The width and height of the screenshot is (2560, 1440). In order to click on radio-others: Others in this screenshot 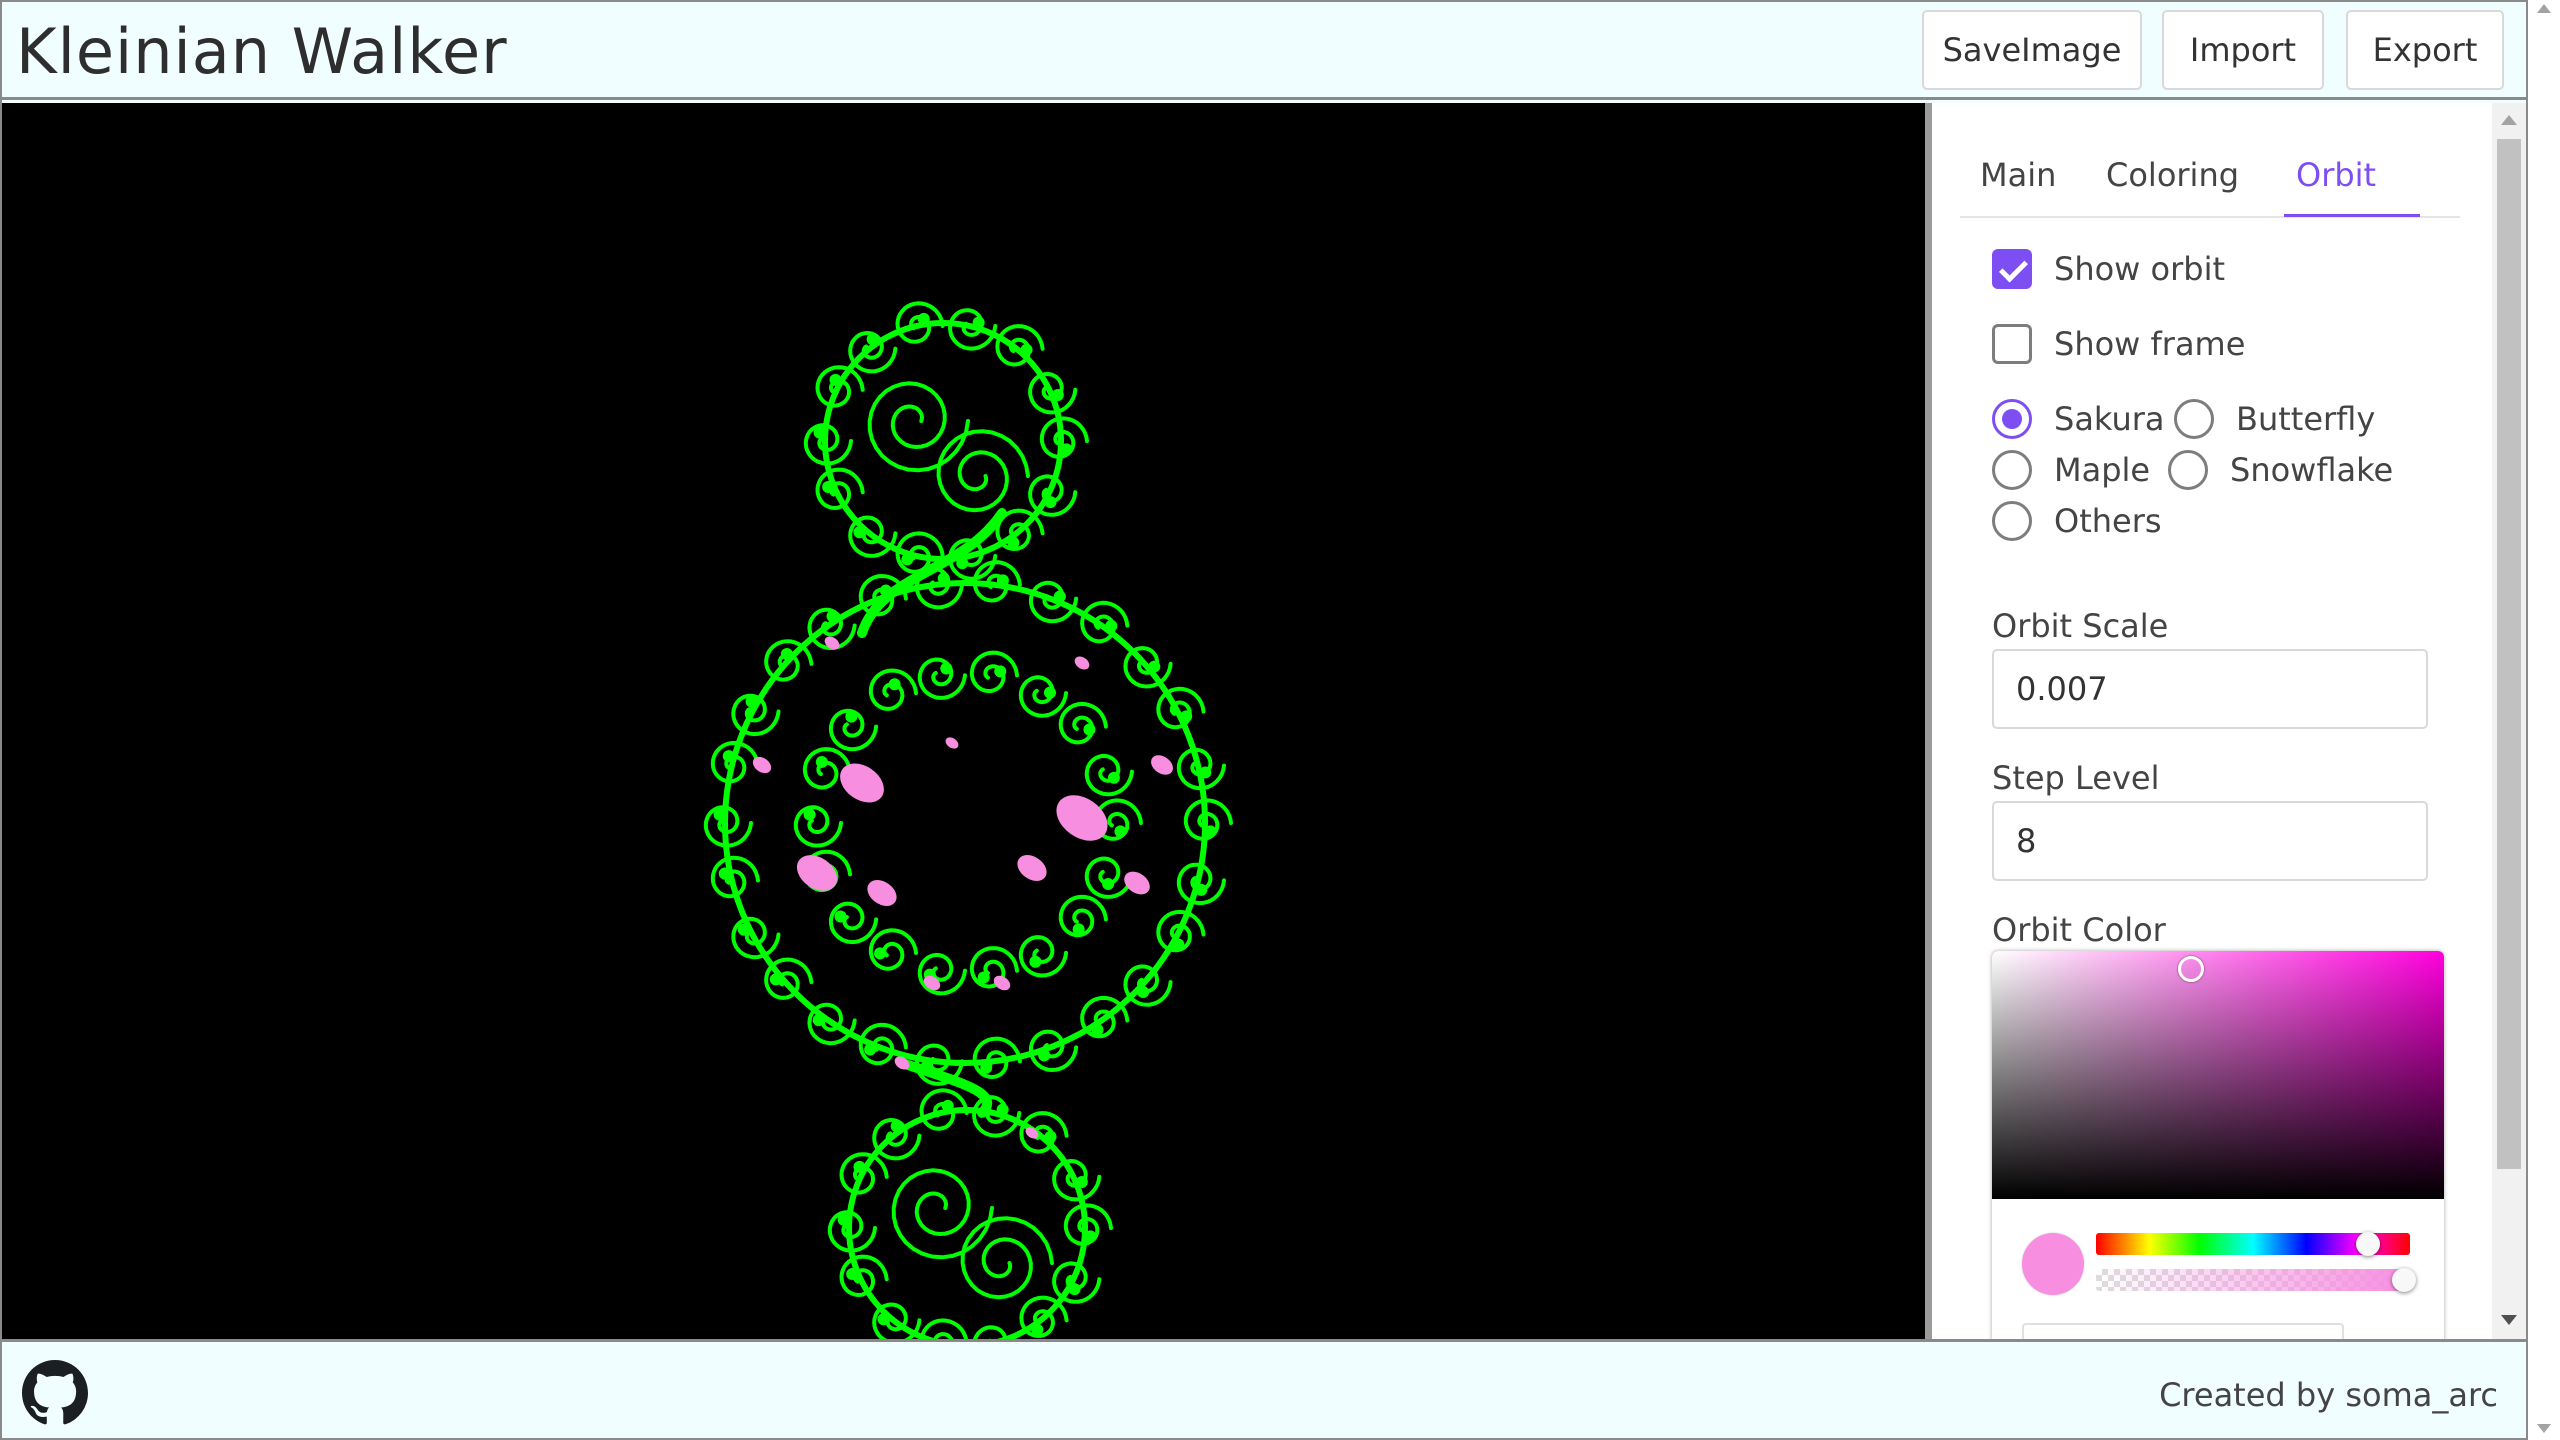, I will do `click(2077, 521)`.